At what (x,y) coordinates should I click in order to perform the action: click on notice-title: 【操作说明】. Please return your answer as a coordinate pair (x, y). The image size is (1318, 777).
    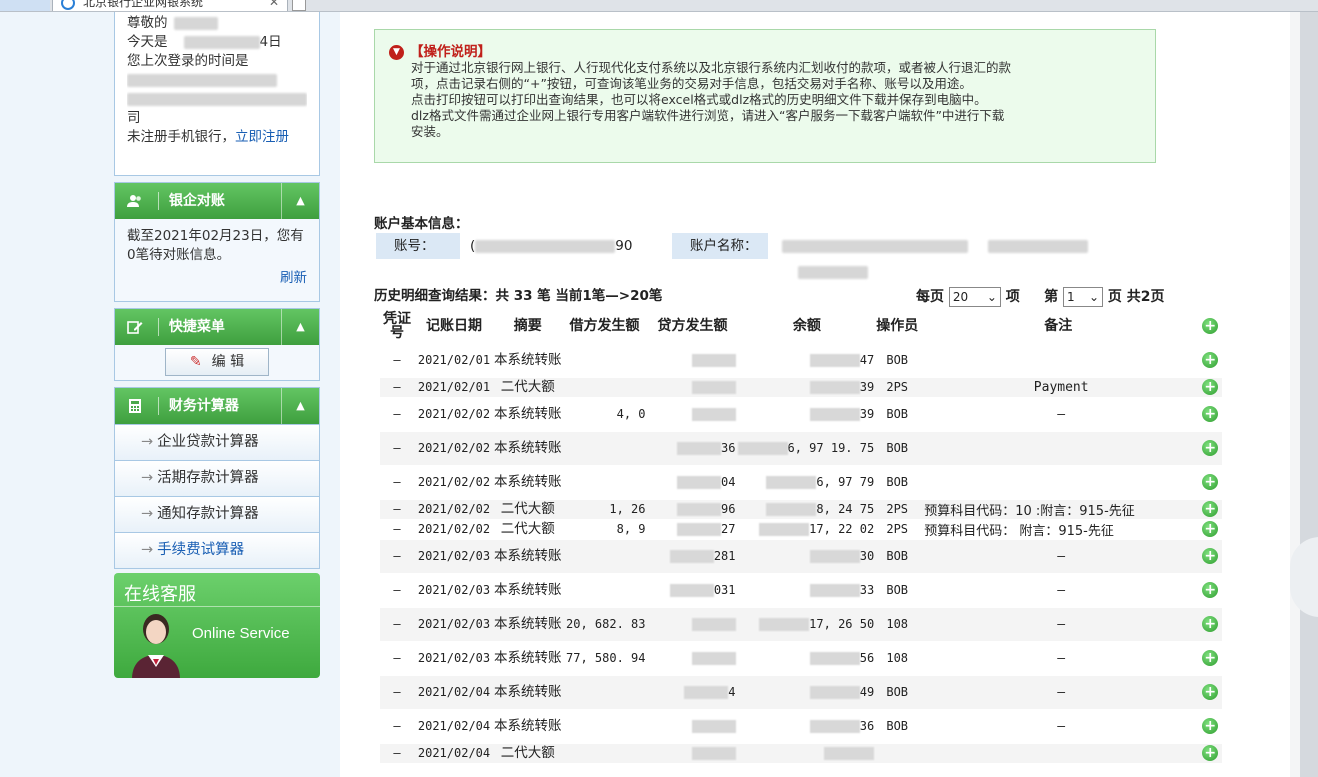
    Looking at the image, I should click on (450, 52).